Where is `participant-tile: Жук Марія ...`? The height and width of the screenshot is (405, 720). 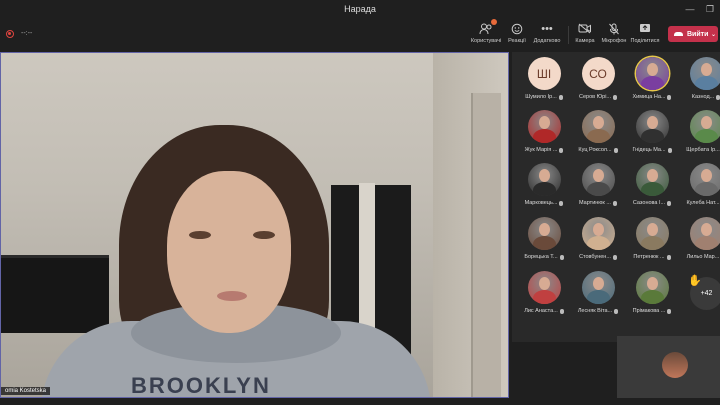 participant-tile: Жук Марія ... is located at coordinates (544, 136).